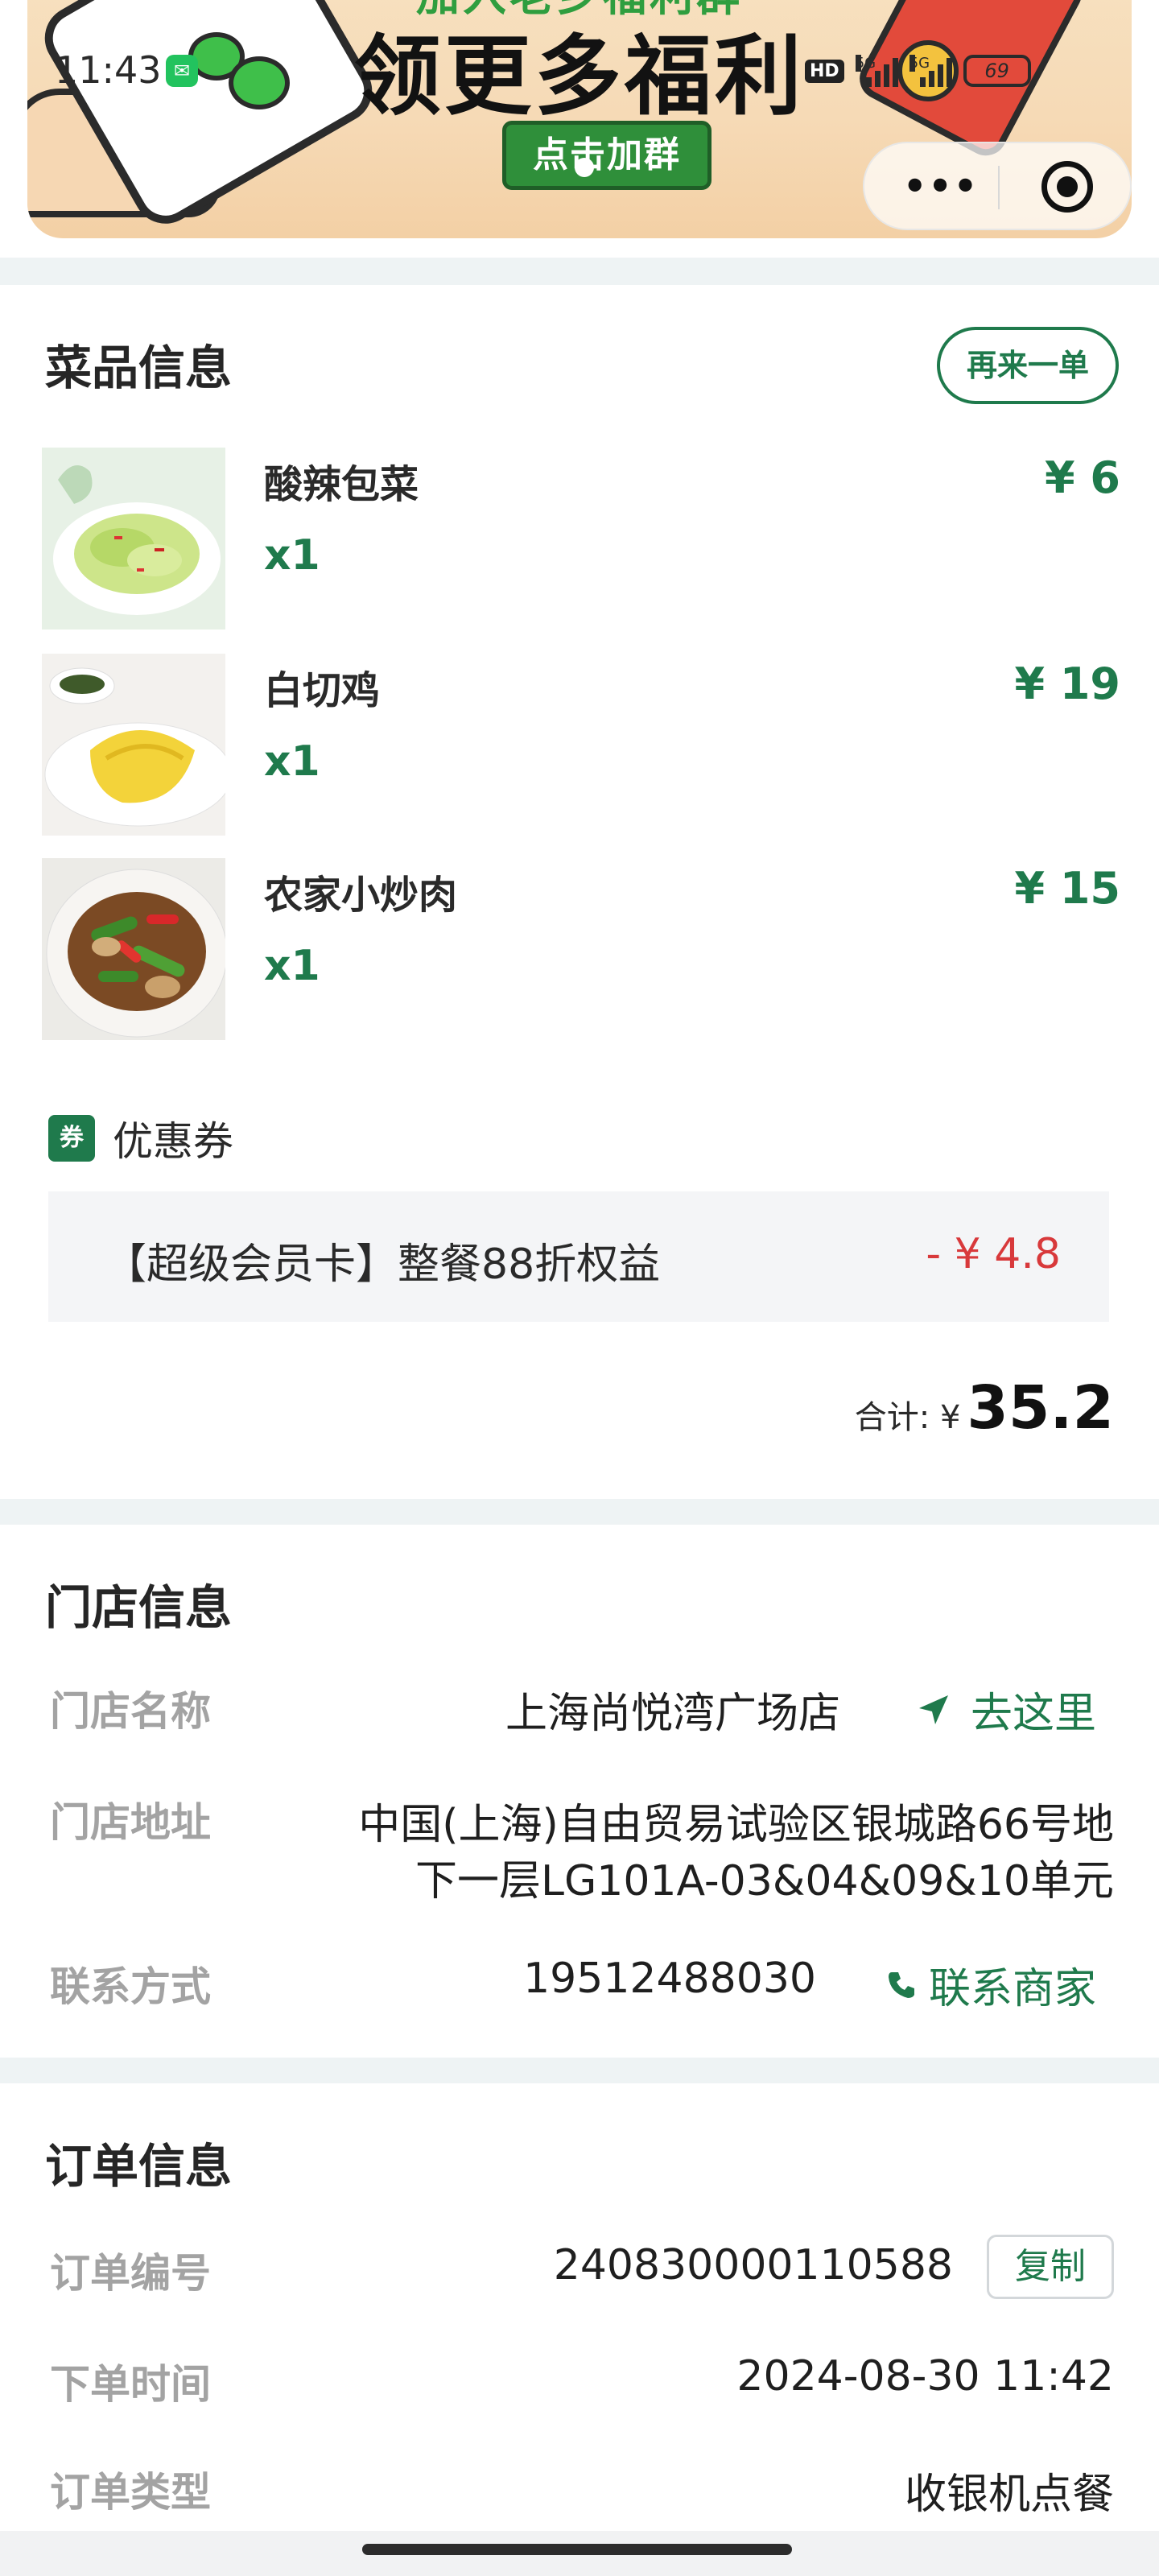  I want to click on coupon-discount-amount: - ¥ 4.8, so click(993, 1254).